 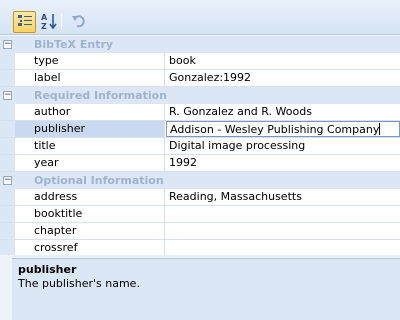 I want to click on category-label: Required Information, so click(x=100, y=95).